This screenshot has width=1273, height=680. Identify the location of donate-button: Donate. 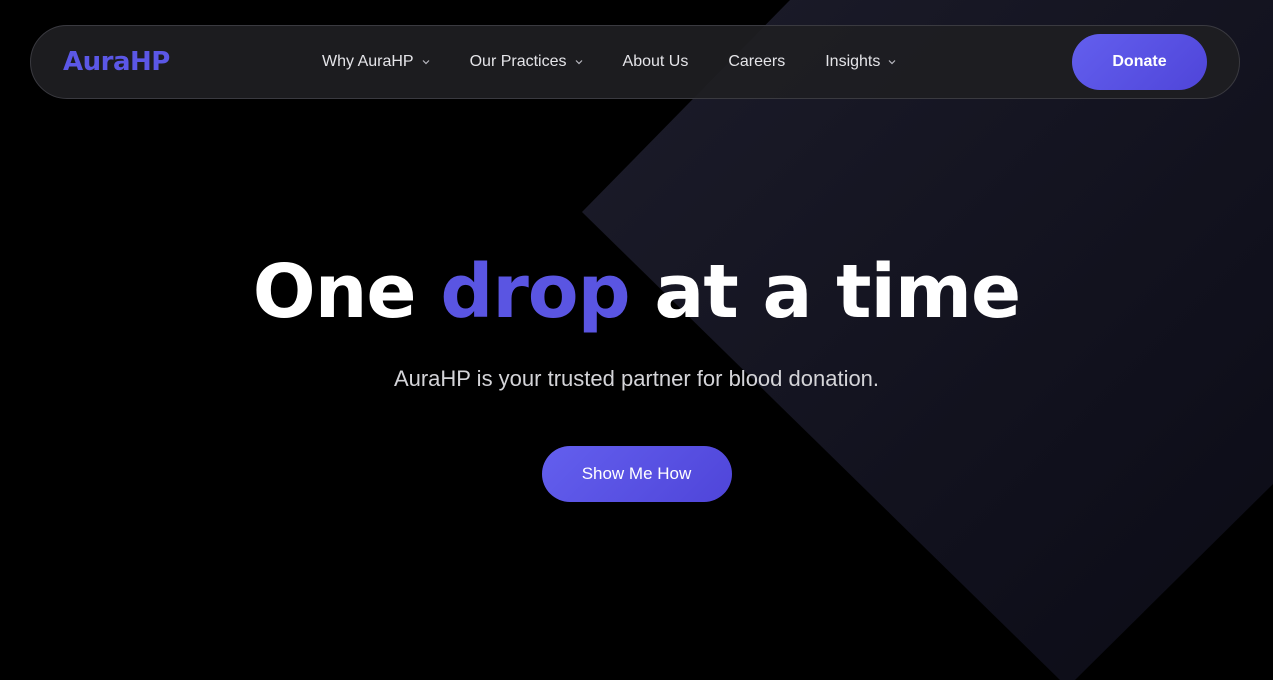
(1139, 62).